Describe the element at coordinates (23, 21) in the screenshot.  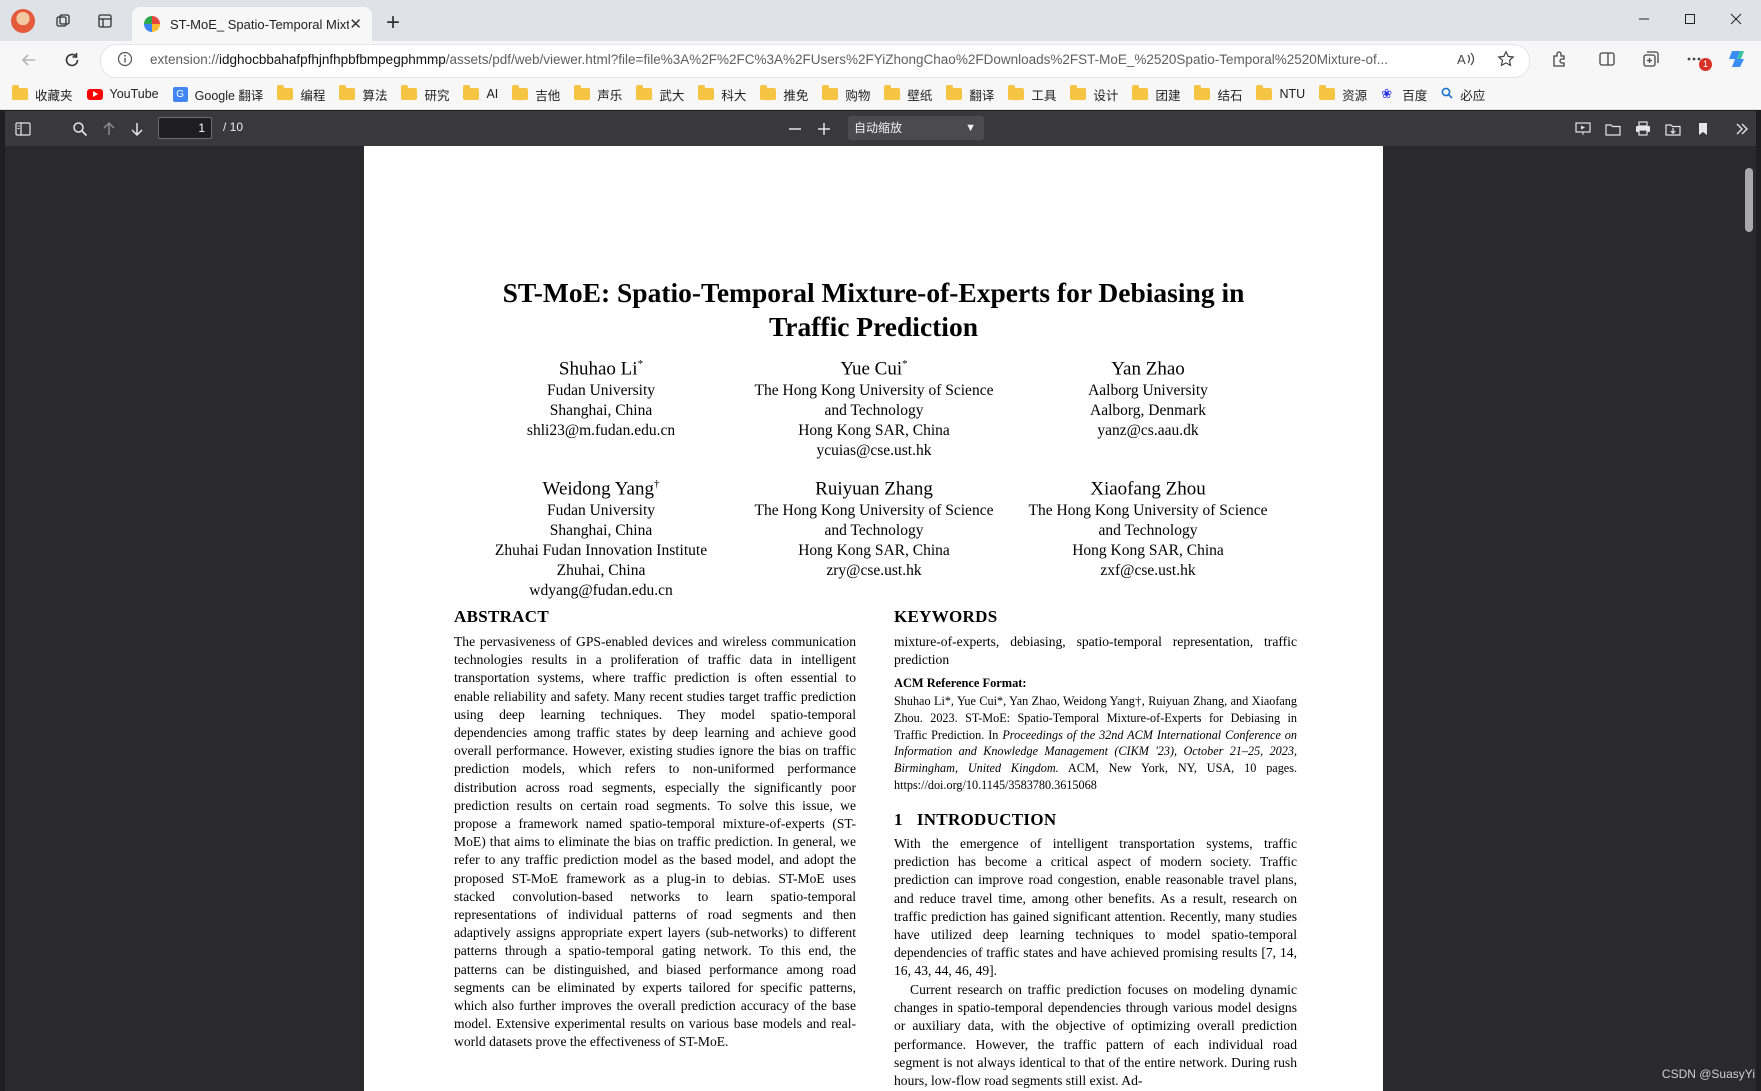
I see `profile-avatar` at that location.